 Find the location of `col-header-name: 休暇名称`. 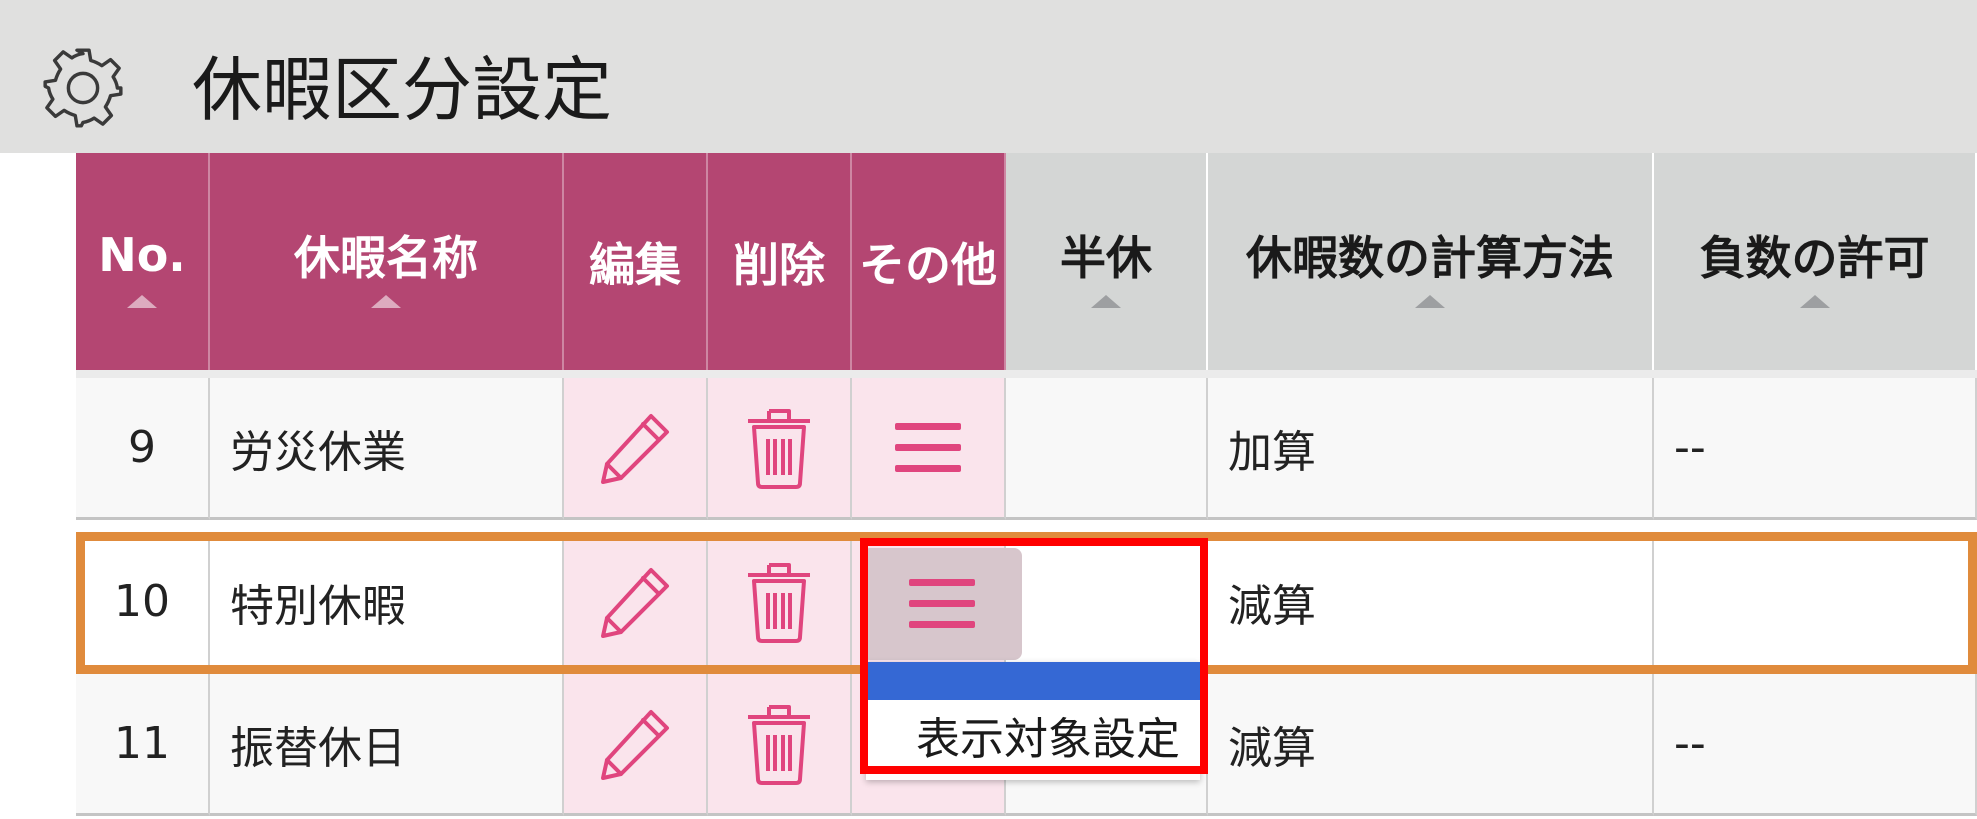

col-header-name: 休暇名称 is located at coordinates (387, 261).